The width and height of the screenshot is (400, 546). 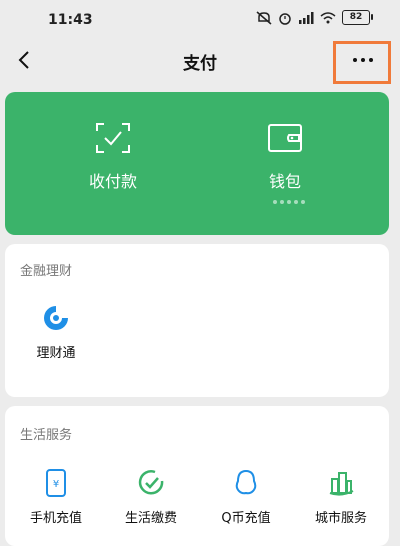 I want to click on utility-payment-label: 生活缴费, so click(x=150, y=518).